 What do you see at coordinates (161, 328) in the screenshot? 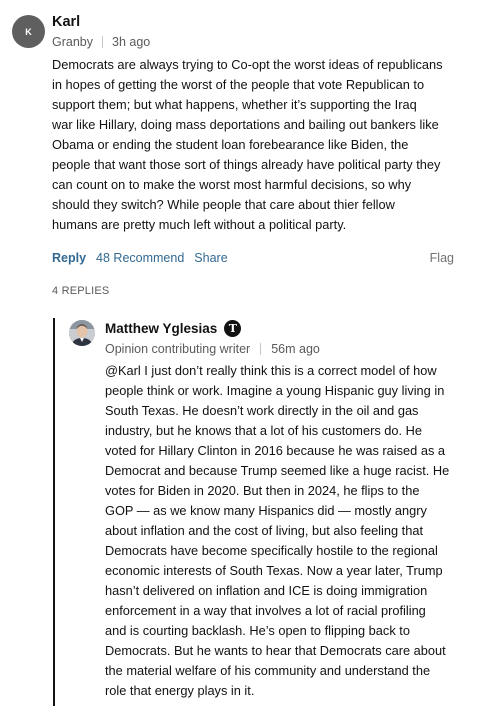
I see `reply-author-name: Matthew Yglesias` at bounding box center [161, 328].